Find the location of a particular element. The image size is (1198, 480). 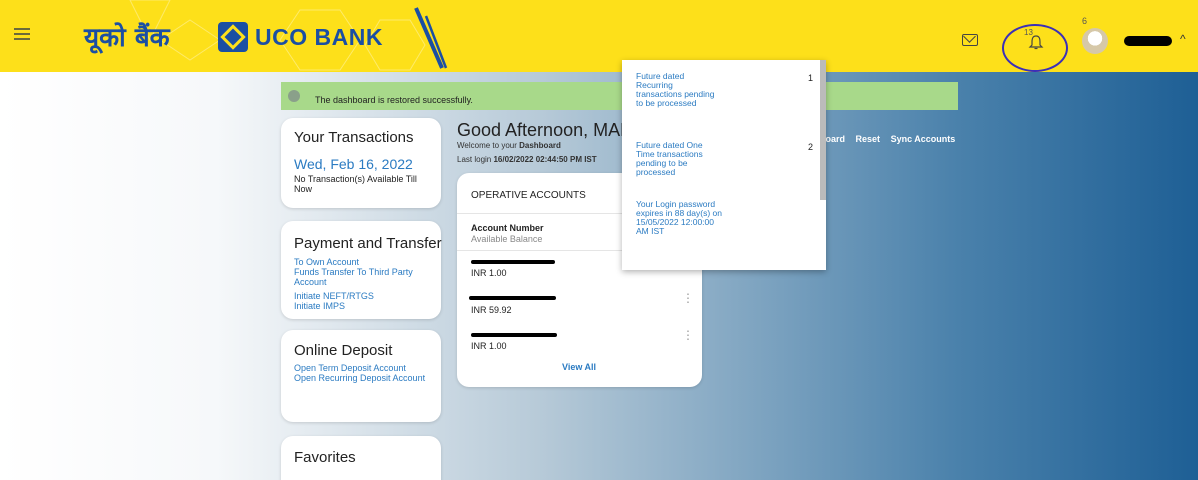

transactions-note: No Transaction(s) Available Till Now is located at coordinates (355, 184).